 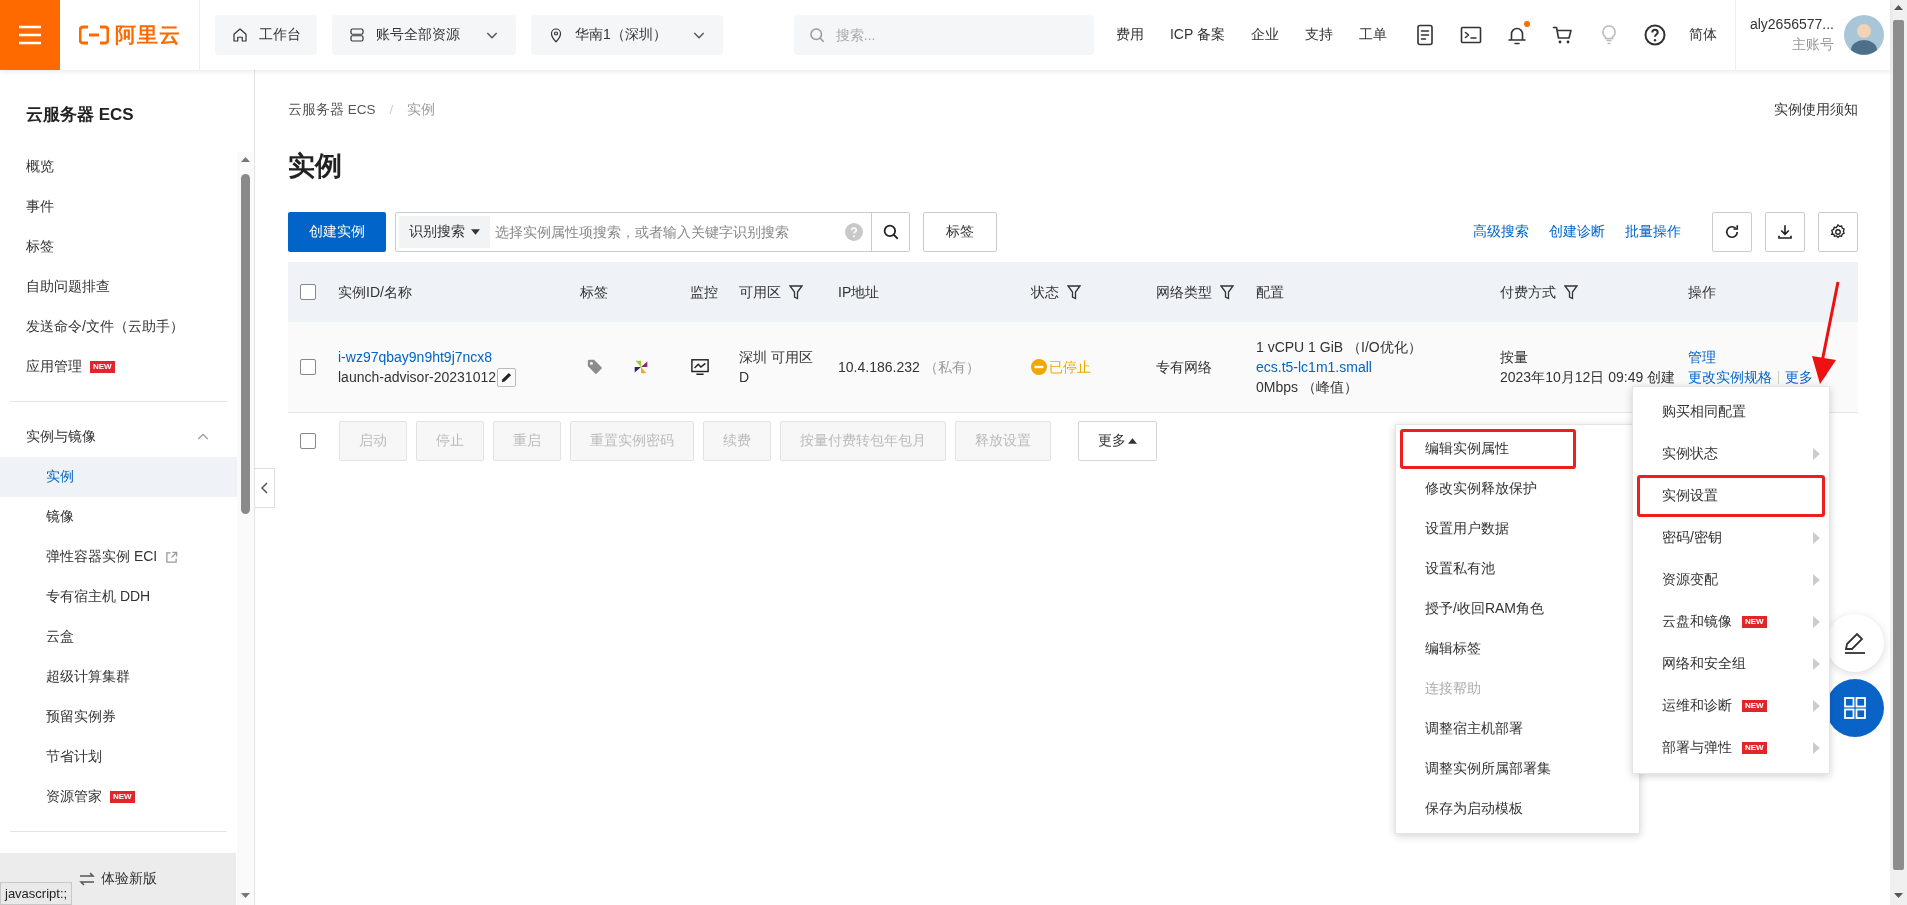 I want to click on column-header: 监控, so click(x=704, y=292).